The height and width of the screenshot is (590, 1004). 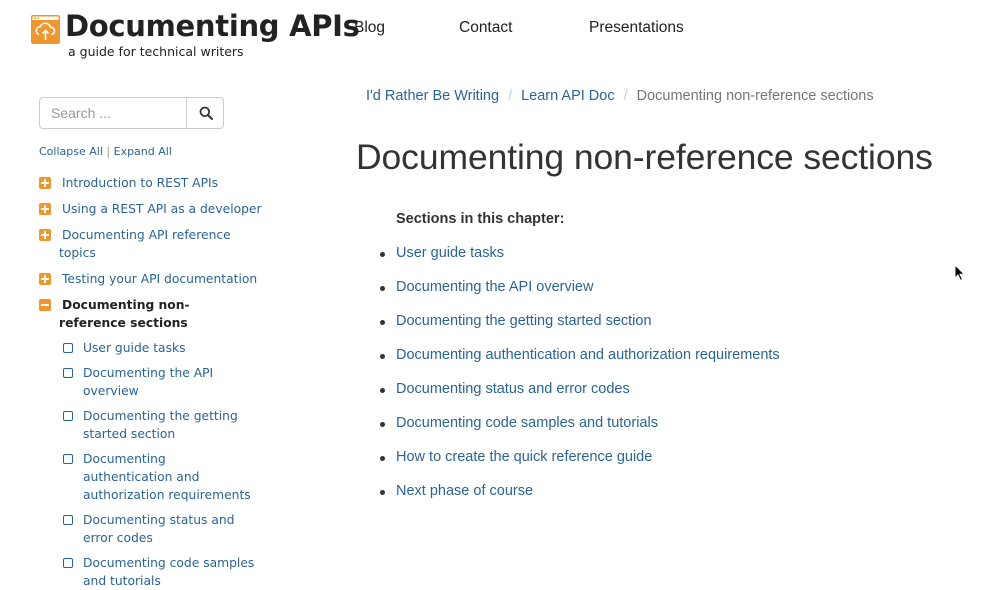 I want to click on search-button, so click(x=205, y=113).